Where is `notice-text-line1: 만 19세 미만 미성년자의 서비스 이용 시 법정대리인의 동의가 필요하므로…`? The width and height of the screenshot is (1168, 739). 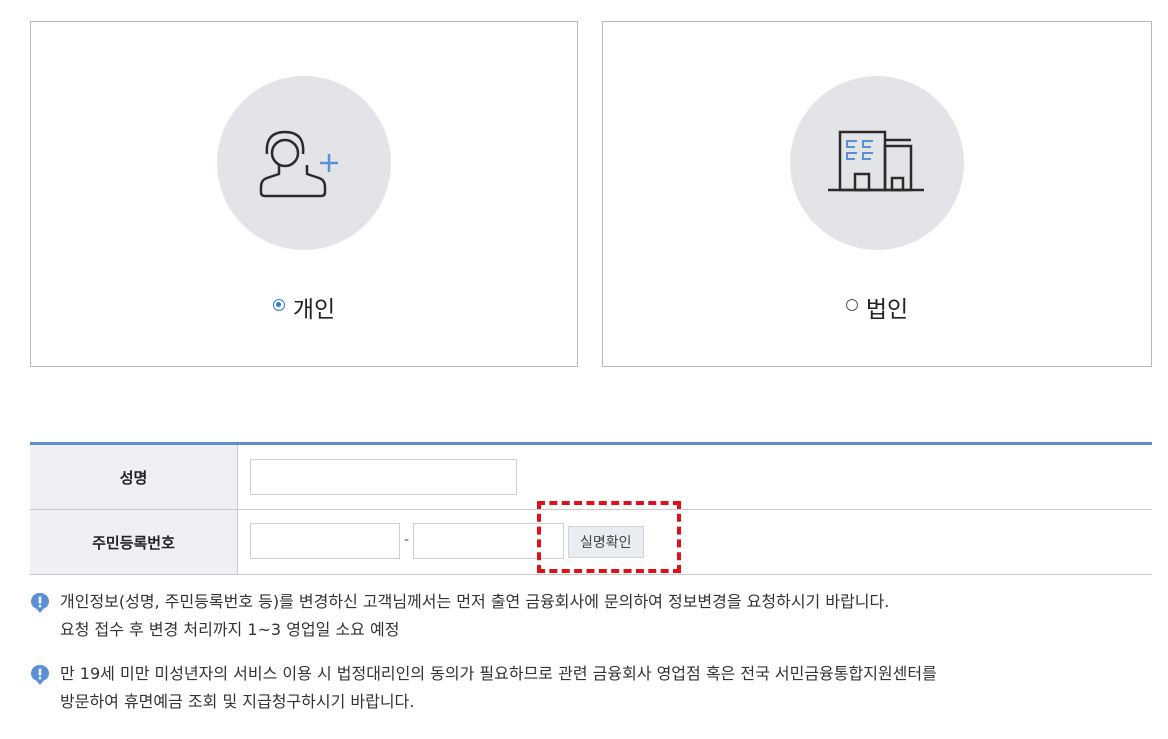 notice-text-line1: 만 19세 미만 미성년자의 서비스 이용 시 법정대리인의 동의가 필요하므로… is located at coordinates (498, 673).